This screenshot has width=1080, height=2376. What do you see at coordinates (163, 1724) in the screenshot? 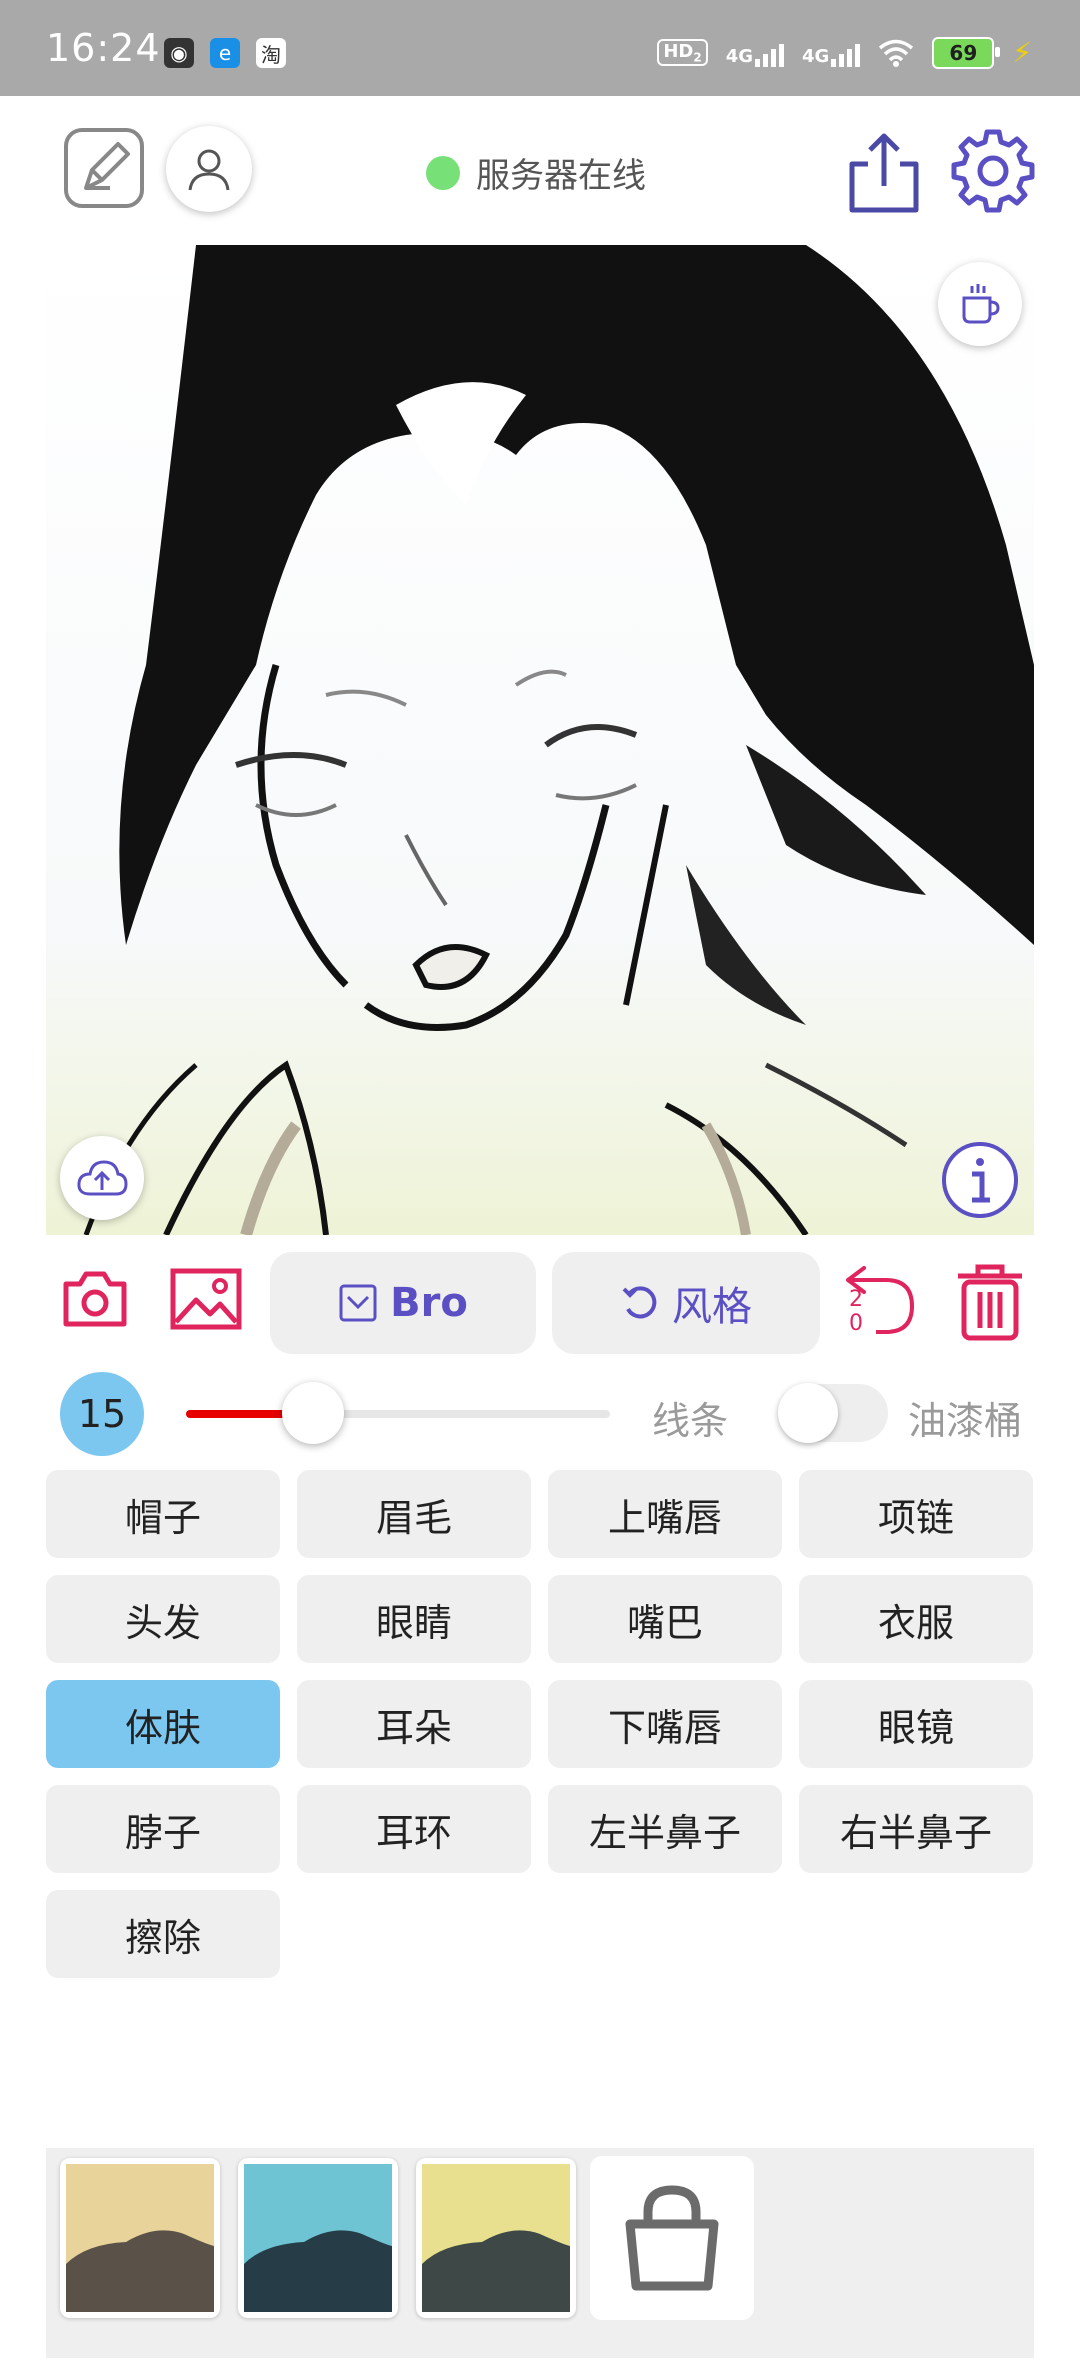
I see `part-button: 体肤` at bounding box center [163, 1724].